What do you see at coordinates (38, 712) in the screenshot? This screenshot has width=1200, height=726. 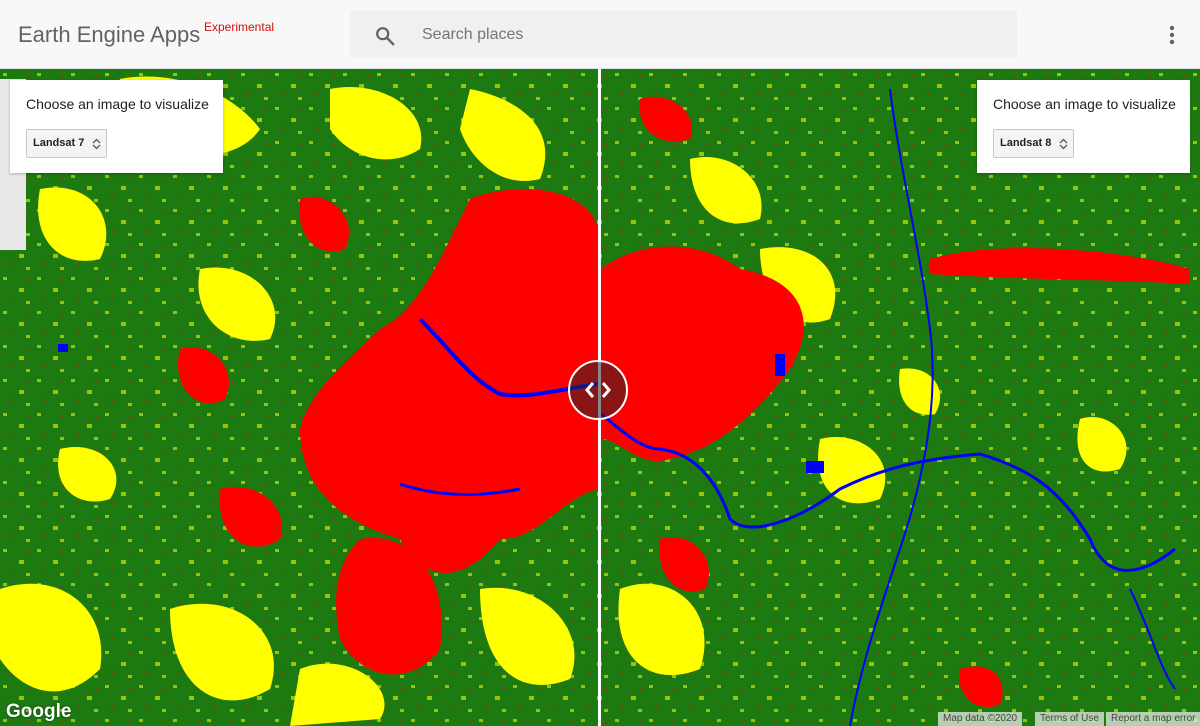 I see `google-logo: Google` at bounding box center [38, 712].